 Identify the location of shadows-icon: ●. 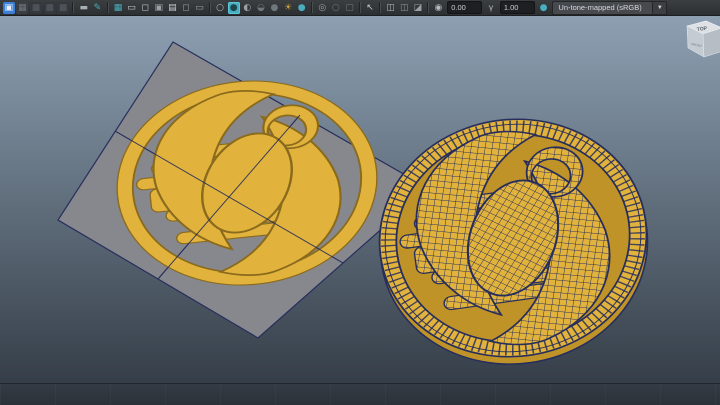
(302, 8).